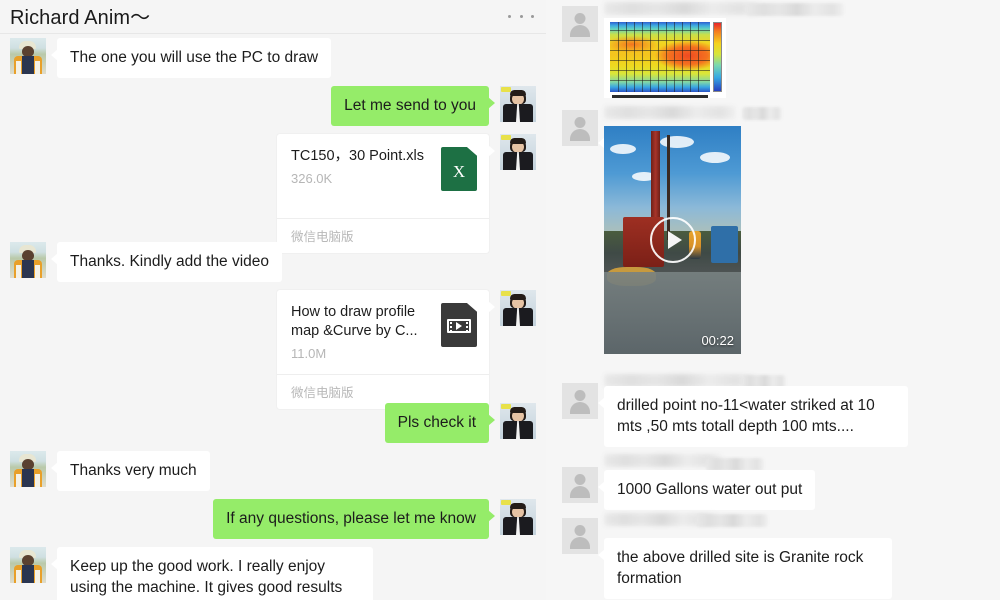 The image size is (1000, 600). I want to click on message-bubble: Let me send to you, so click(413, 106).